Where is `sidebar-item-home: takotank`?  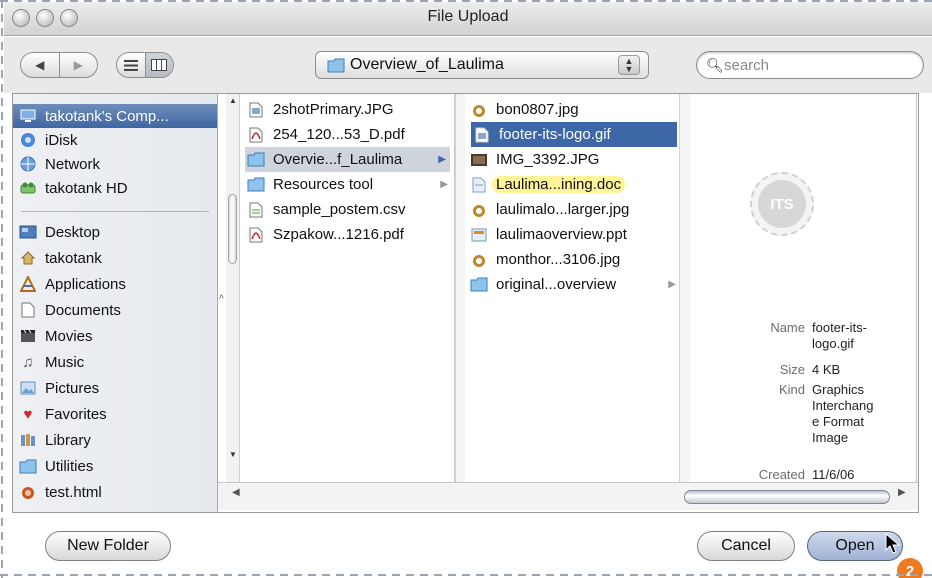
sidebar-item-home: takotank is located at coordinates (60, 258).